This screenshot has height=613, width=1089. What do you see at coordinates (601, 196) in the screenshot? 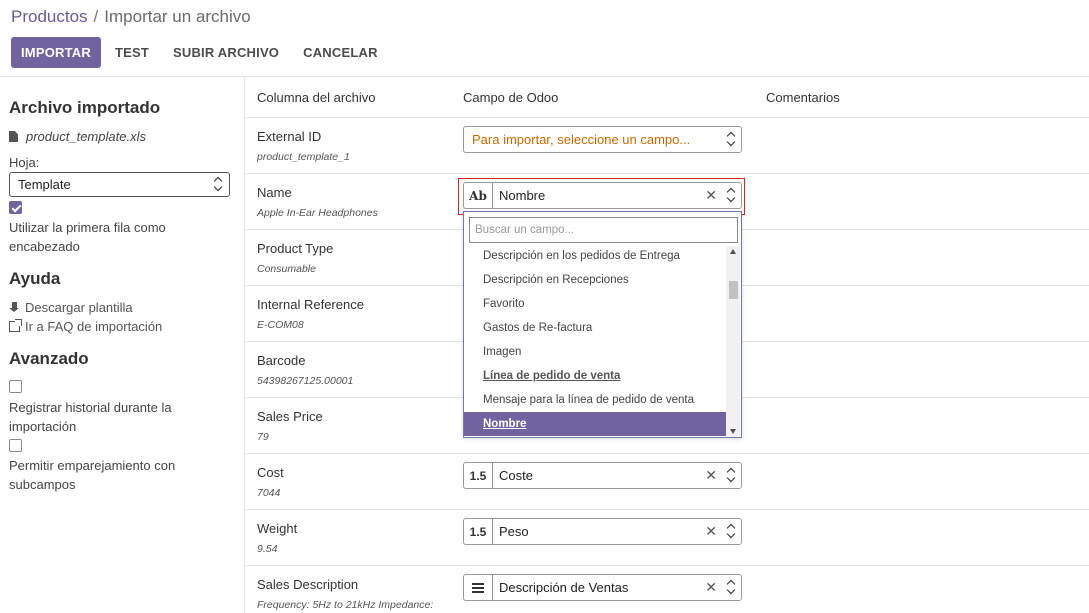
I see `highlight-box` at bounding box center [601, 196].